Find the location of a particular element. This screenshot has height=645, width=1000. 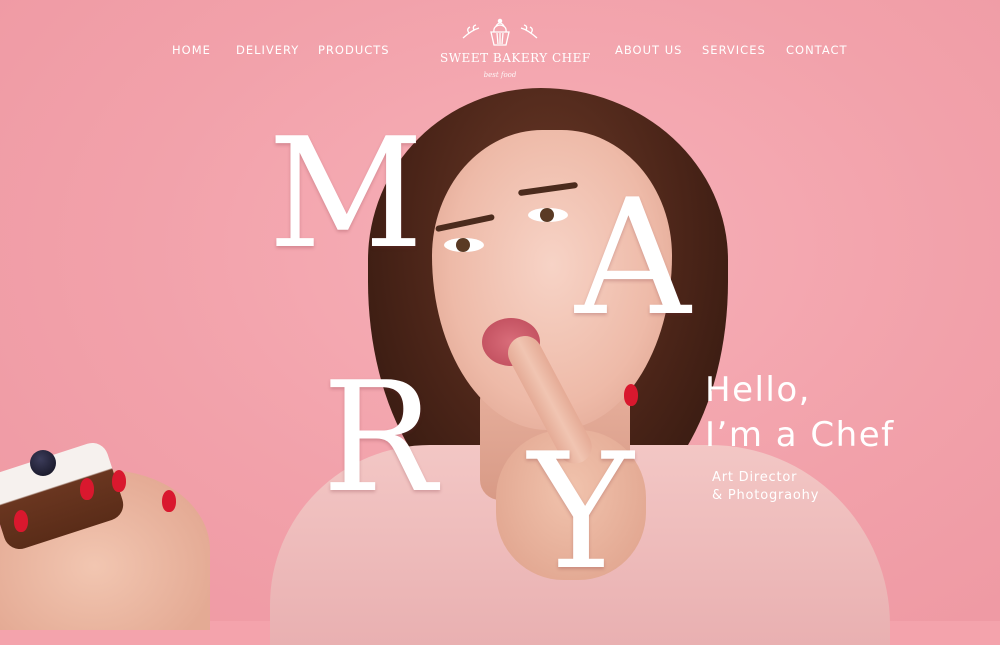

cupcake-icon is located at coordinates (500, 32).